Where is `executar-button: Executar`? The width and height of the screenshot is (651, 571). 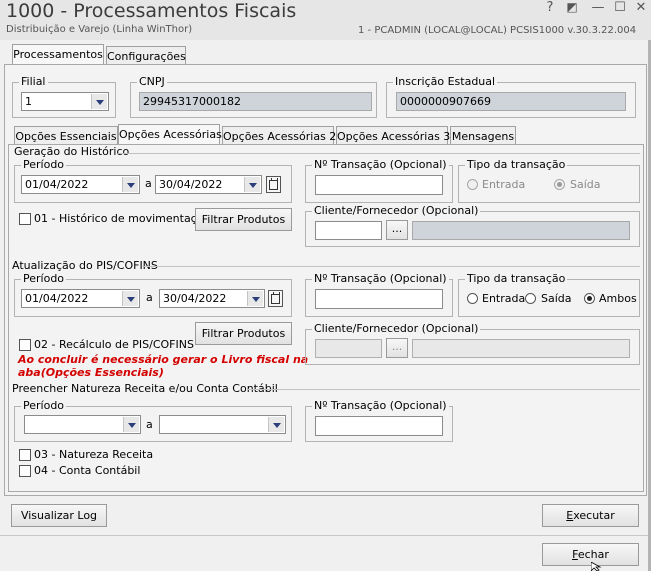
executar-button: Executar is located at coordinates (590, 515).